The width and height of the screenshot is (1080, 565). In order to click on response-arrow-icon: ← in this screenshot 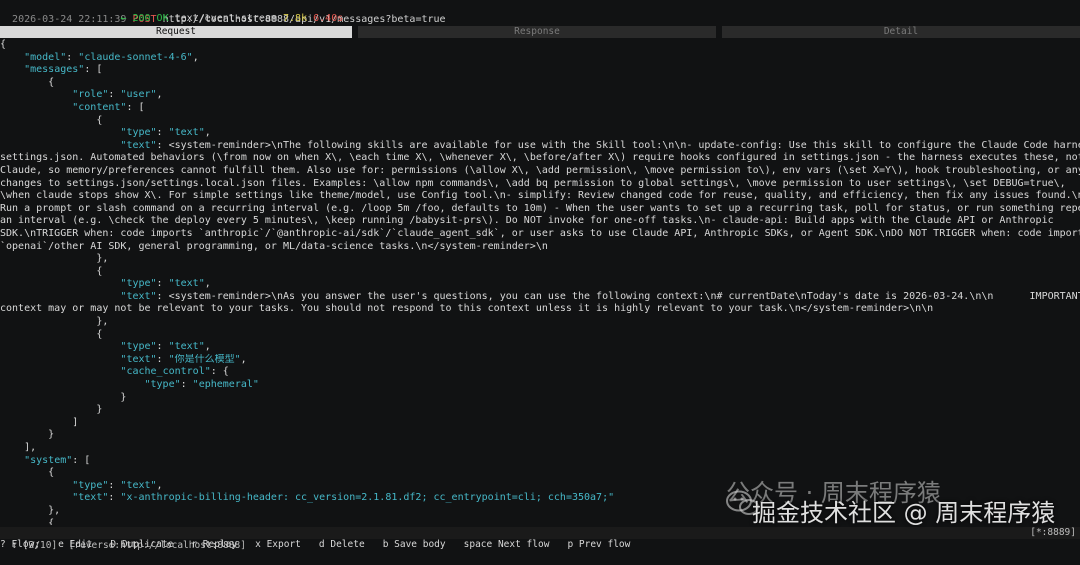, I will do `click(126, 18)`.